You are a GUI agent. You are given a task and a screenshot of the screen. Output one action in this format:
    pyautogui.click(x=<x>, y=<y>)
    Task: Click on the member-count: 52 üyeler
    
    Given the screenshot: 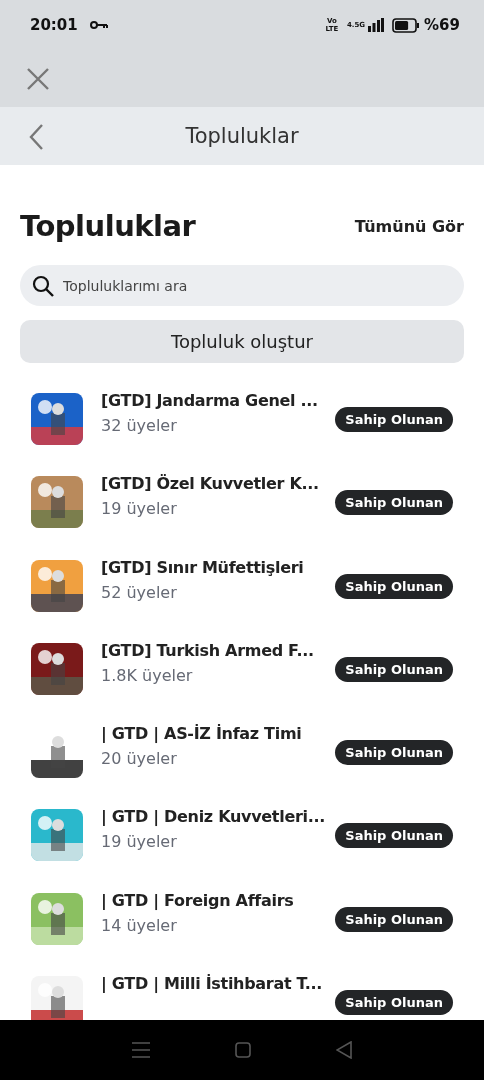 What is the action you would take?
    pyautogui.click(x=139, y=592)
    